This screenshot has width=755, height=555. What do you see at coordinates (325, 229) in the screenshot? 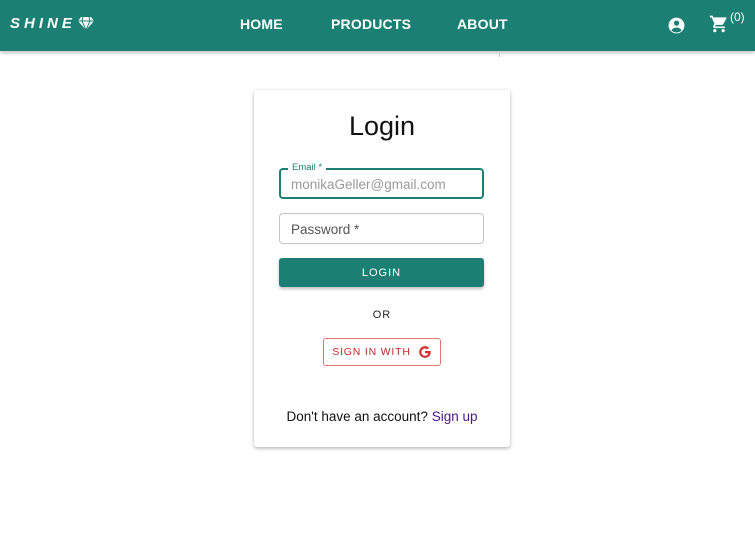
I see `password-field-placeholder: Password *` at bounding box center [325, 229].